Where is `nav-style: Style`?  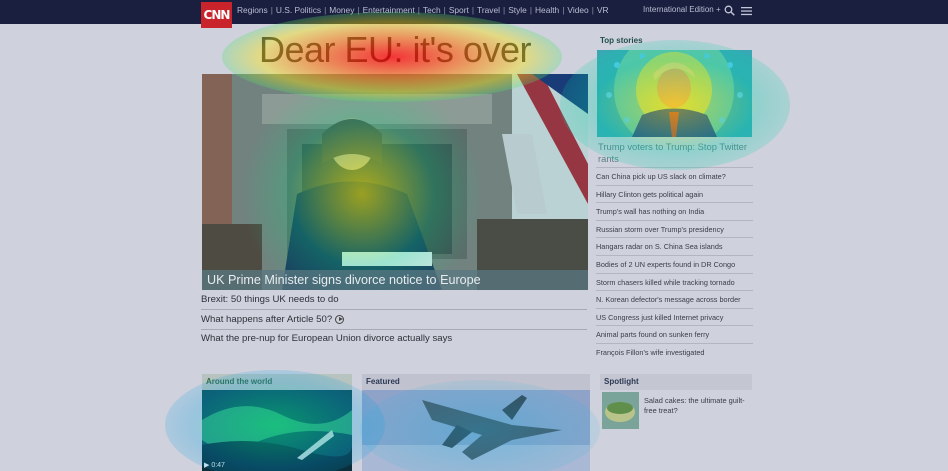
nav-style: Style is located at coordinates (517, 10).